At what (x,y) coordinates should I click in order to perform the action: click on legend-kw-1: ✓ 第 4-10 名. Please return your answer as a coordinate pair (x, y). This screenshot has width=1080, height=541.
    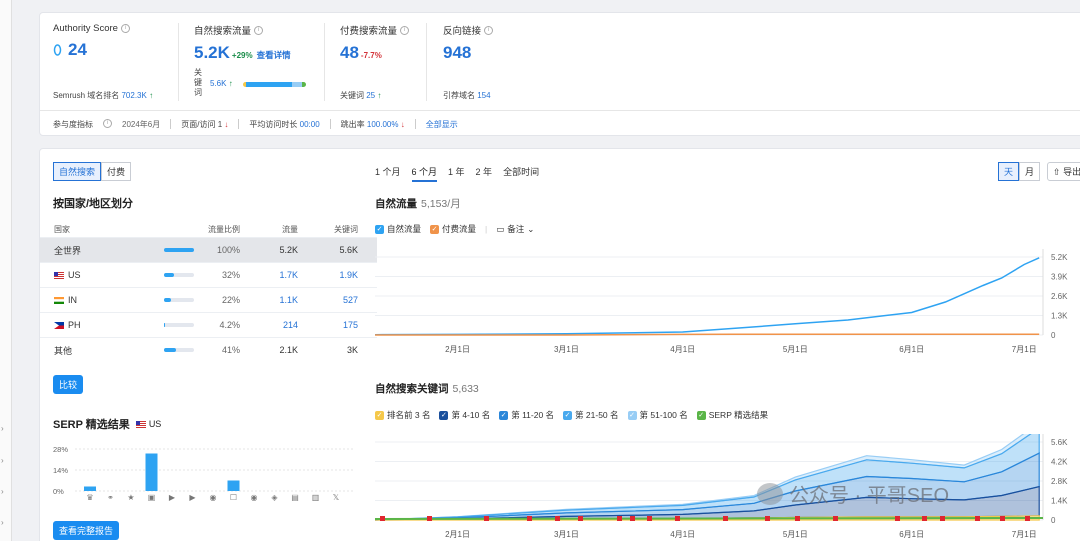
    Looking at the image, I should click on (464, 415).